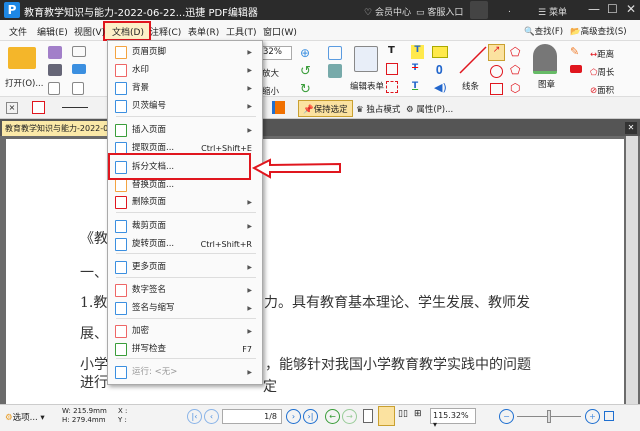  What do you see at coordinates (439, 70) in the screenshot?
I see `attachment-icon: 𝟎` at bounding box center [439, 70].